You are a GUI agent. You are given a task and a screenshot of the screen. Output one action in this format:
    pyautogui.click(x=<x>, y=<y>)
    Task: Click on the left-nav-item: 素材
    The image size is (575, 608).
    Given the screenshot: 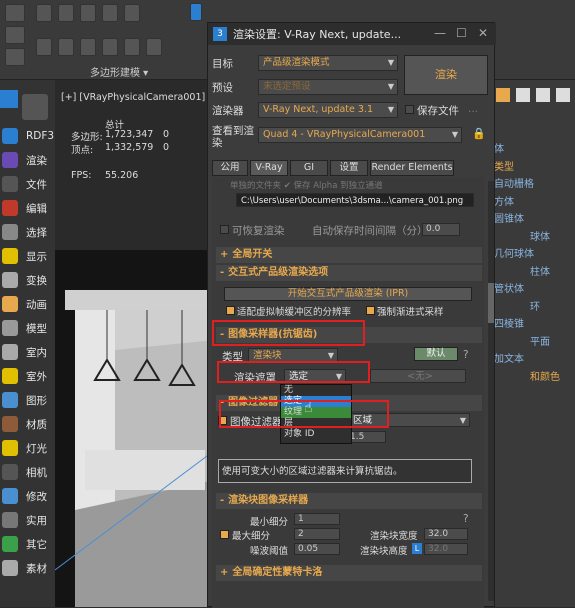 What is the action you would take?
    pyautogui.click(x=27, y=568)
    